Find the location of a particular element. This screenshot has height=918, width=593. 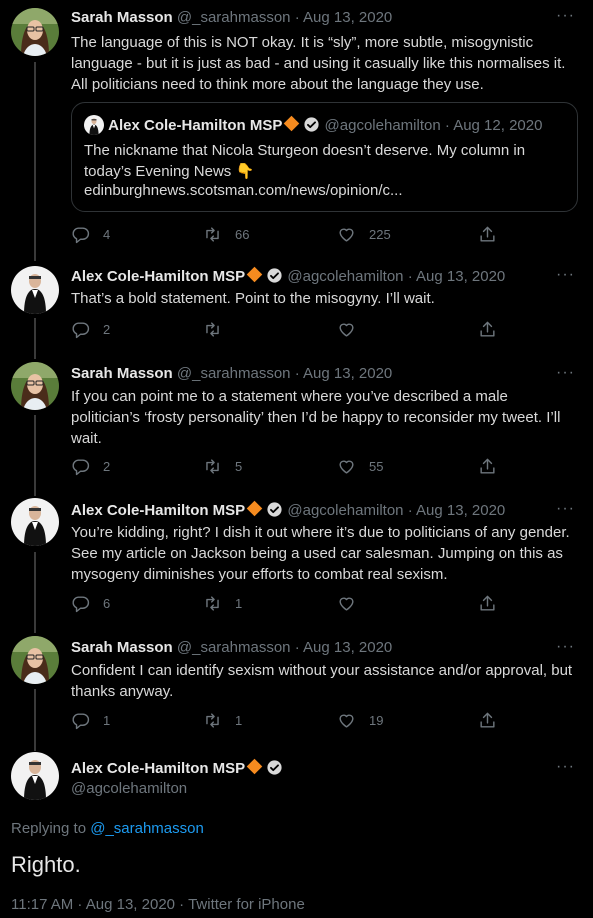

retweet-count: 66 is located at coordinates (242, 234).